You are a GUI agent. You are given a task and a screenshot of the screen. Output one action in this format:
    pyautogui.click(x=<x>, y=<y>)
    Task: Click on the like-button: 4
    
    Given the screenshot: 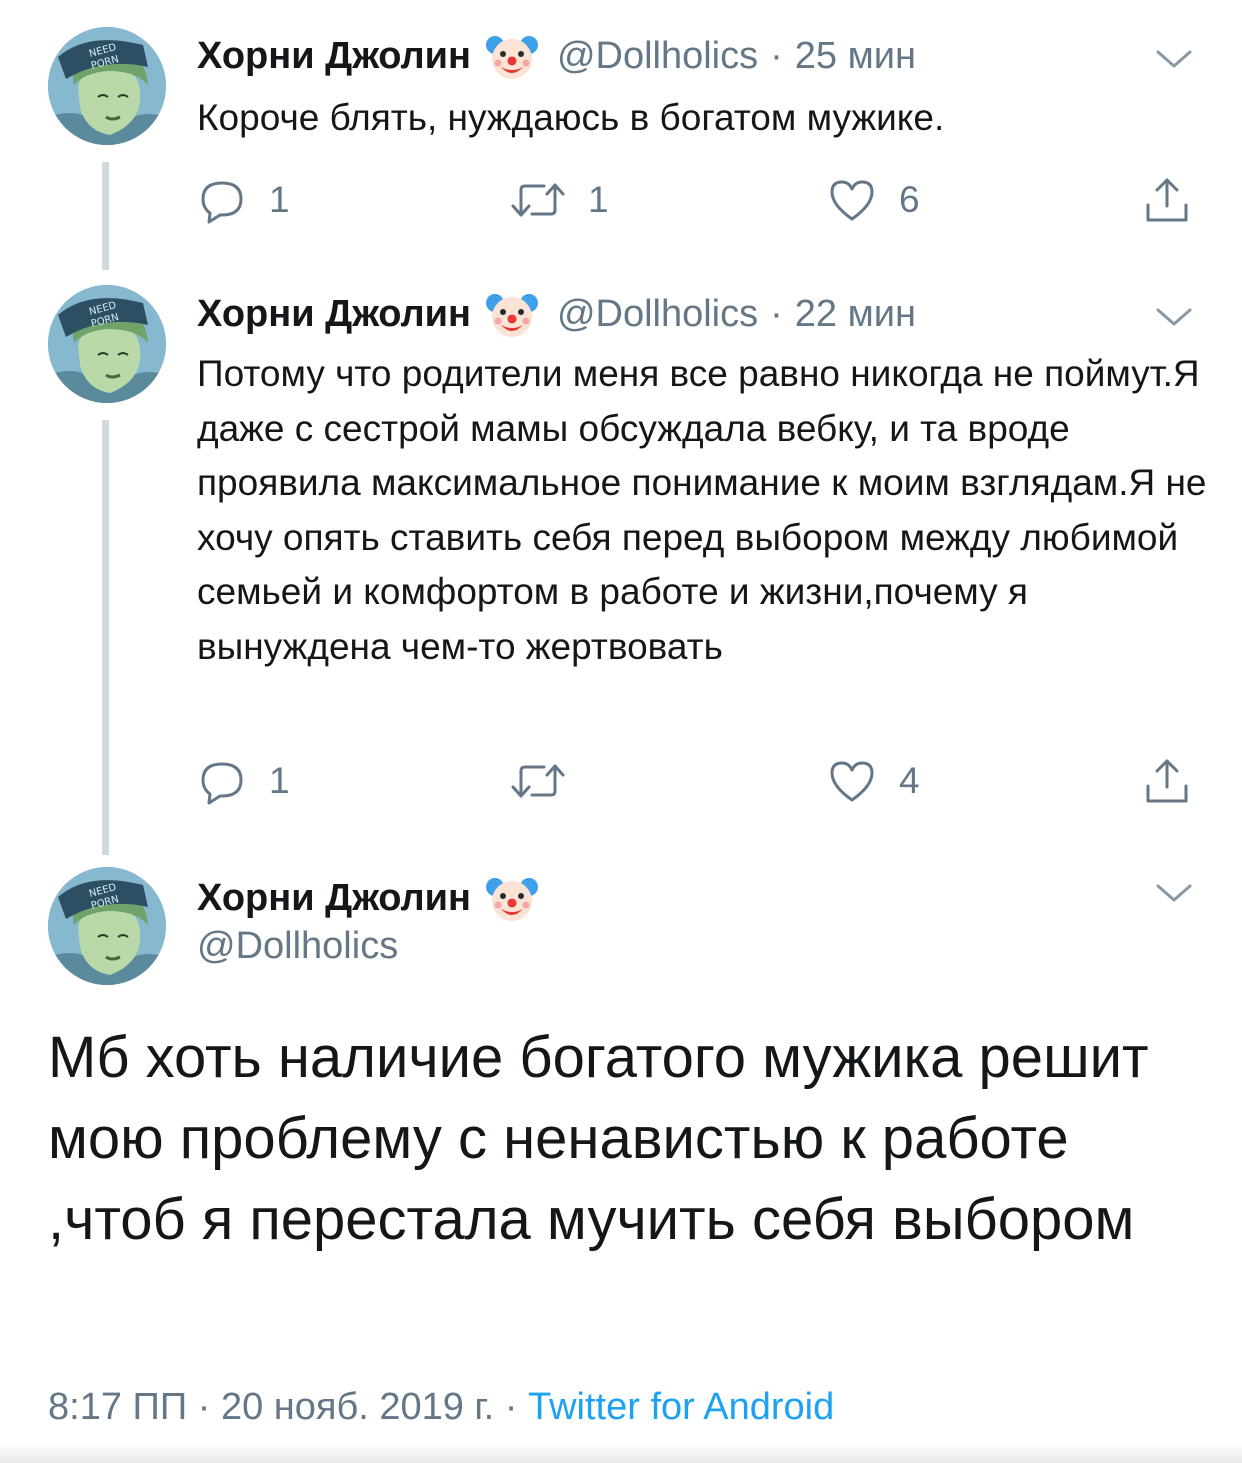 What is the action you would take?
    pyautogui.click(x=873, y=781)
    